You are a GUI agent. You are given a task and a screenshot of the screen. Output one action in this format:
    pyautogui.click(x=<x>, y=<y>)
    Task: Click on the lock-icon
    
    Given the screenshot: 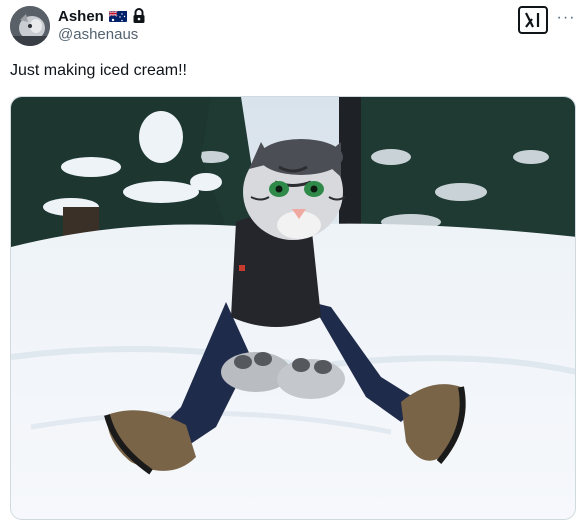 What is the action you would take?
    pyautogui.click(x=139, y=16)
    